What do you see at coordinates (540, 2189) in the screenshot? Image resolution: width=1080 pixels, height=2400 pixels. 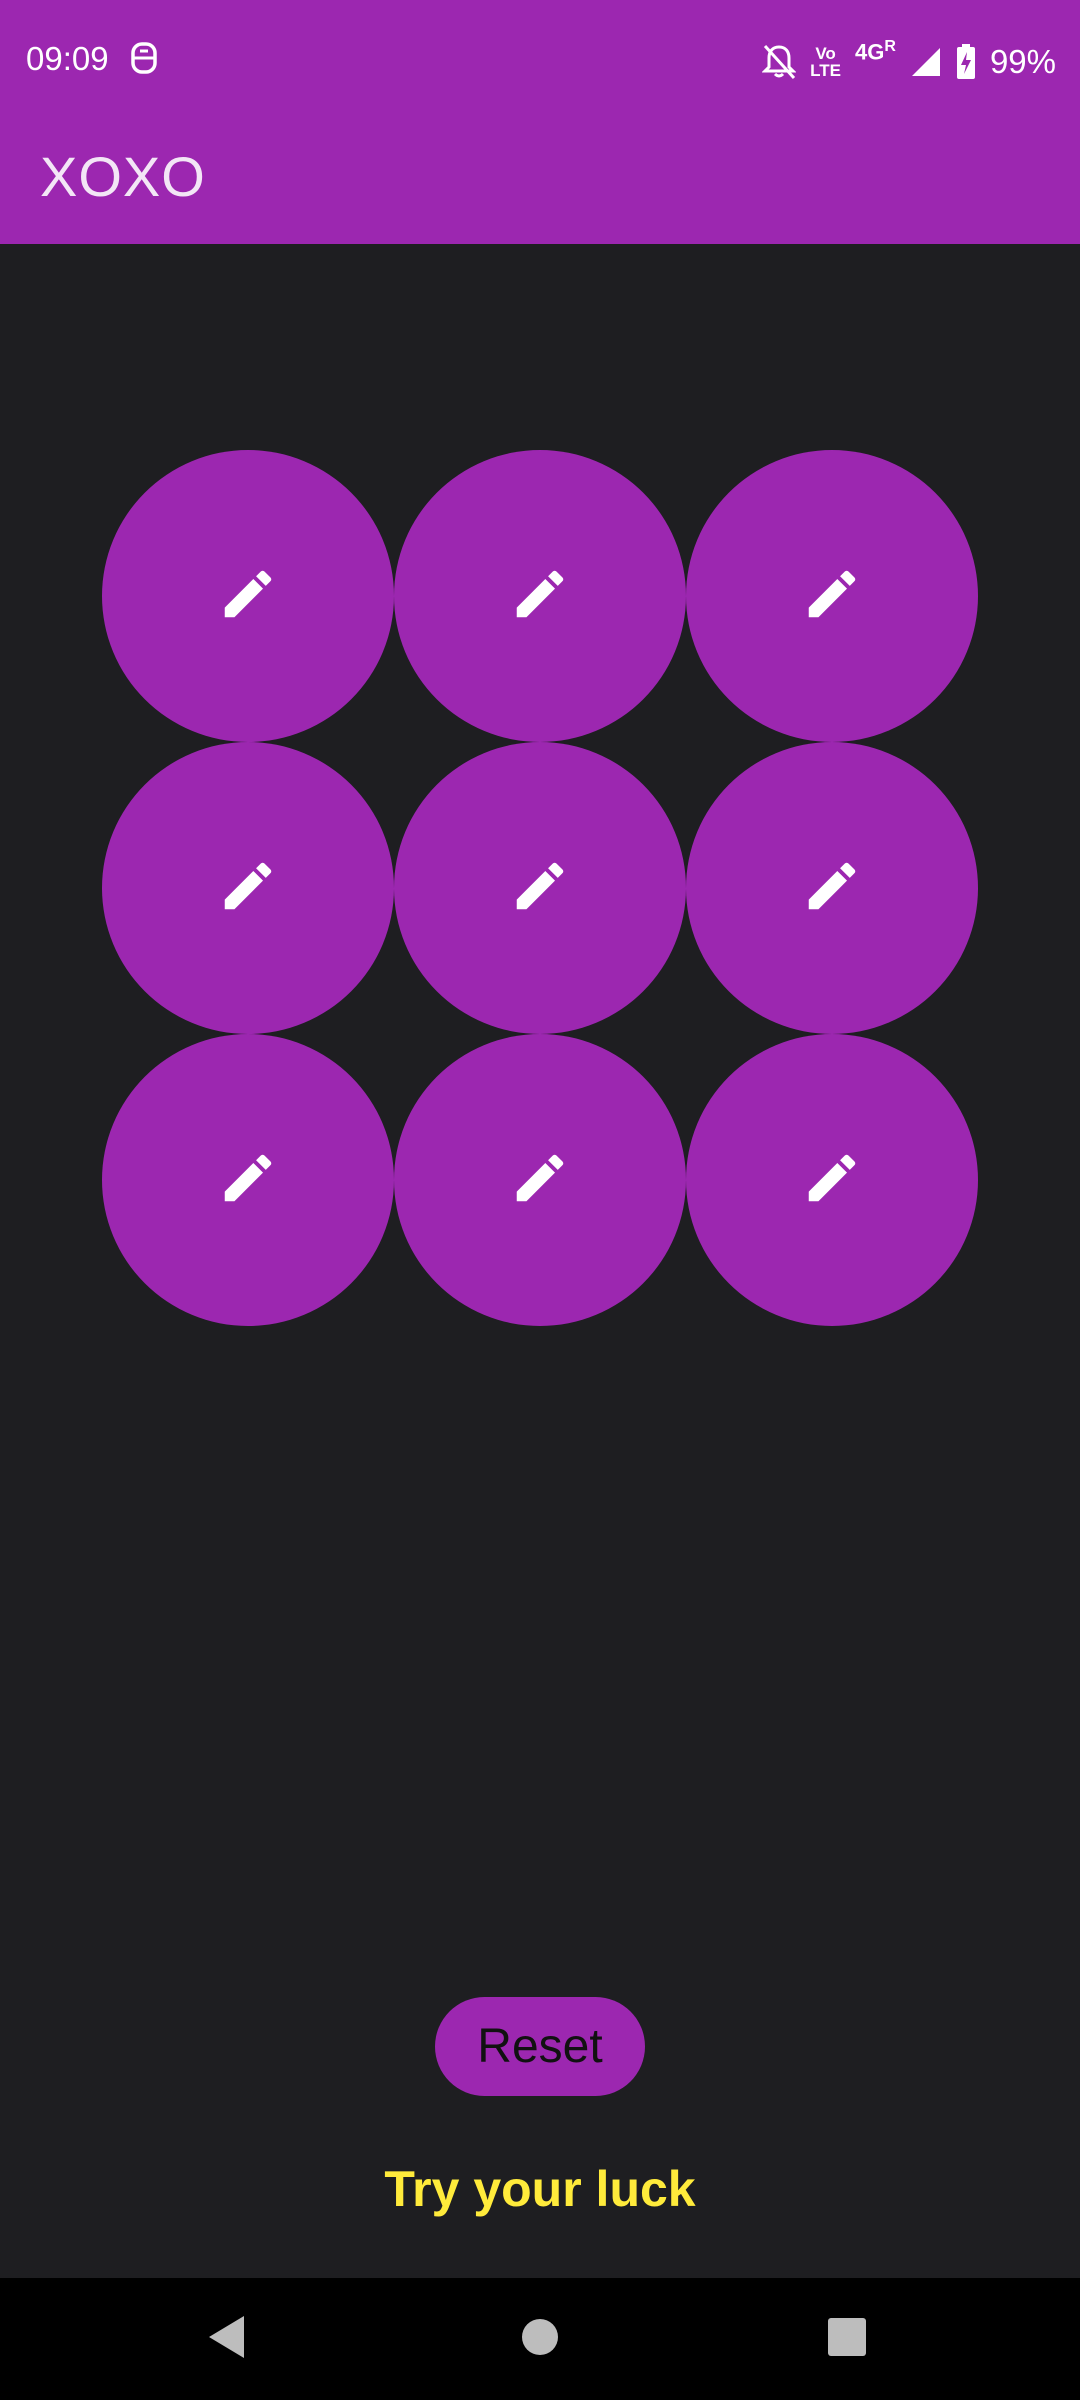 I see `status-message: Try your luck` at bounding box center [540, 2189].